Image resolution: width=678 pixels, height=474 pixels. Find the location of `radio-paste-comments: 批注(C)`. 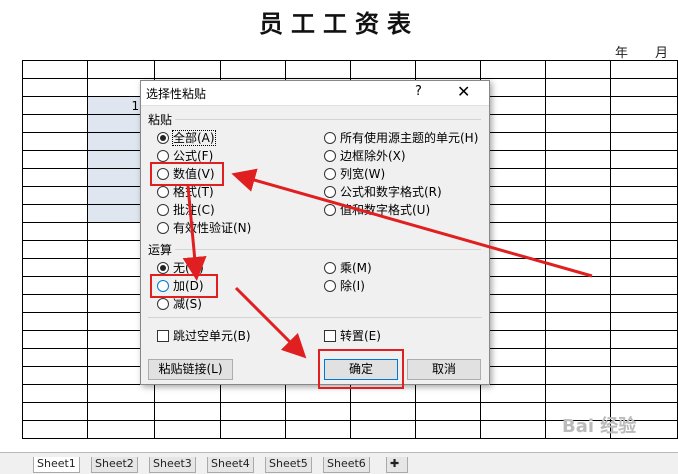

radio-paste-comments: 批注(C) is located at coordinates (186, 209).